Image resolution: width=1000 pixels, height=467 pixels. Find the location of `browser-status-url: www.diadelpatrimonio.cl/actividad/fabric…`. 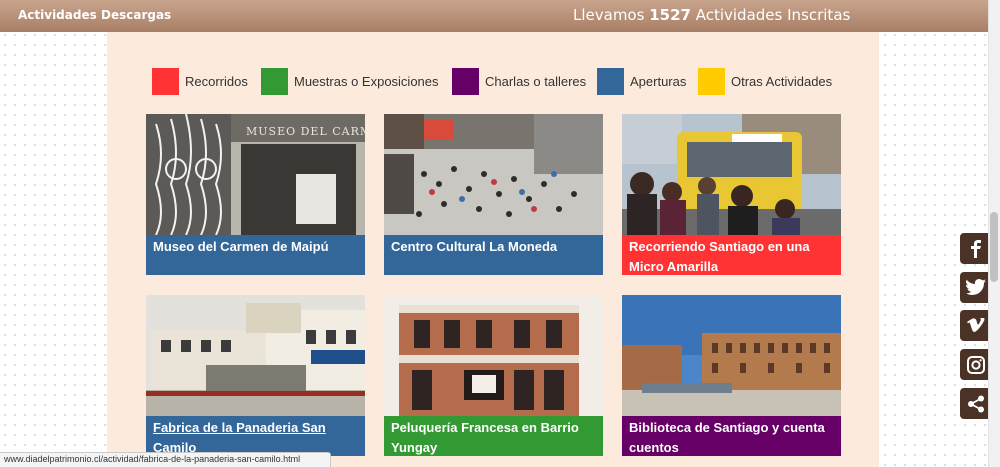

browser-status-url: www.diadelpatrimonio.cl/actividad/fabric… is located at coordinates (165, 459).